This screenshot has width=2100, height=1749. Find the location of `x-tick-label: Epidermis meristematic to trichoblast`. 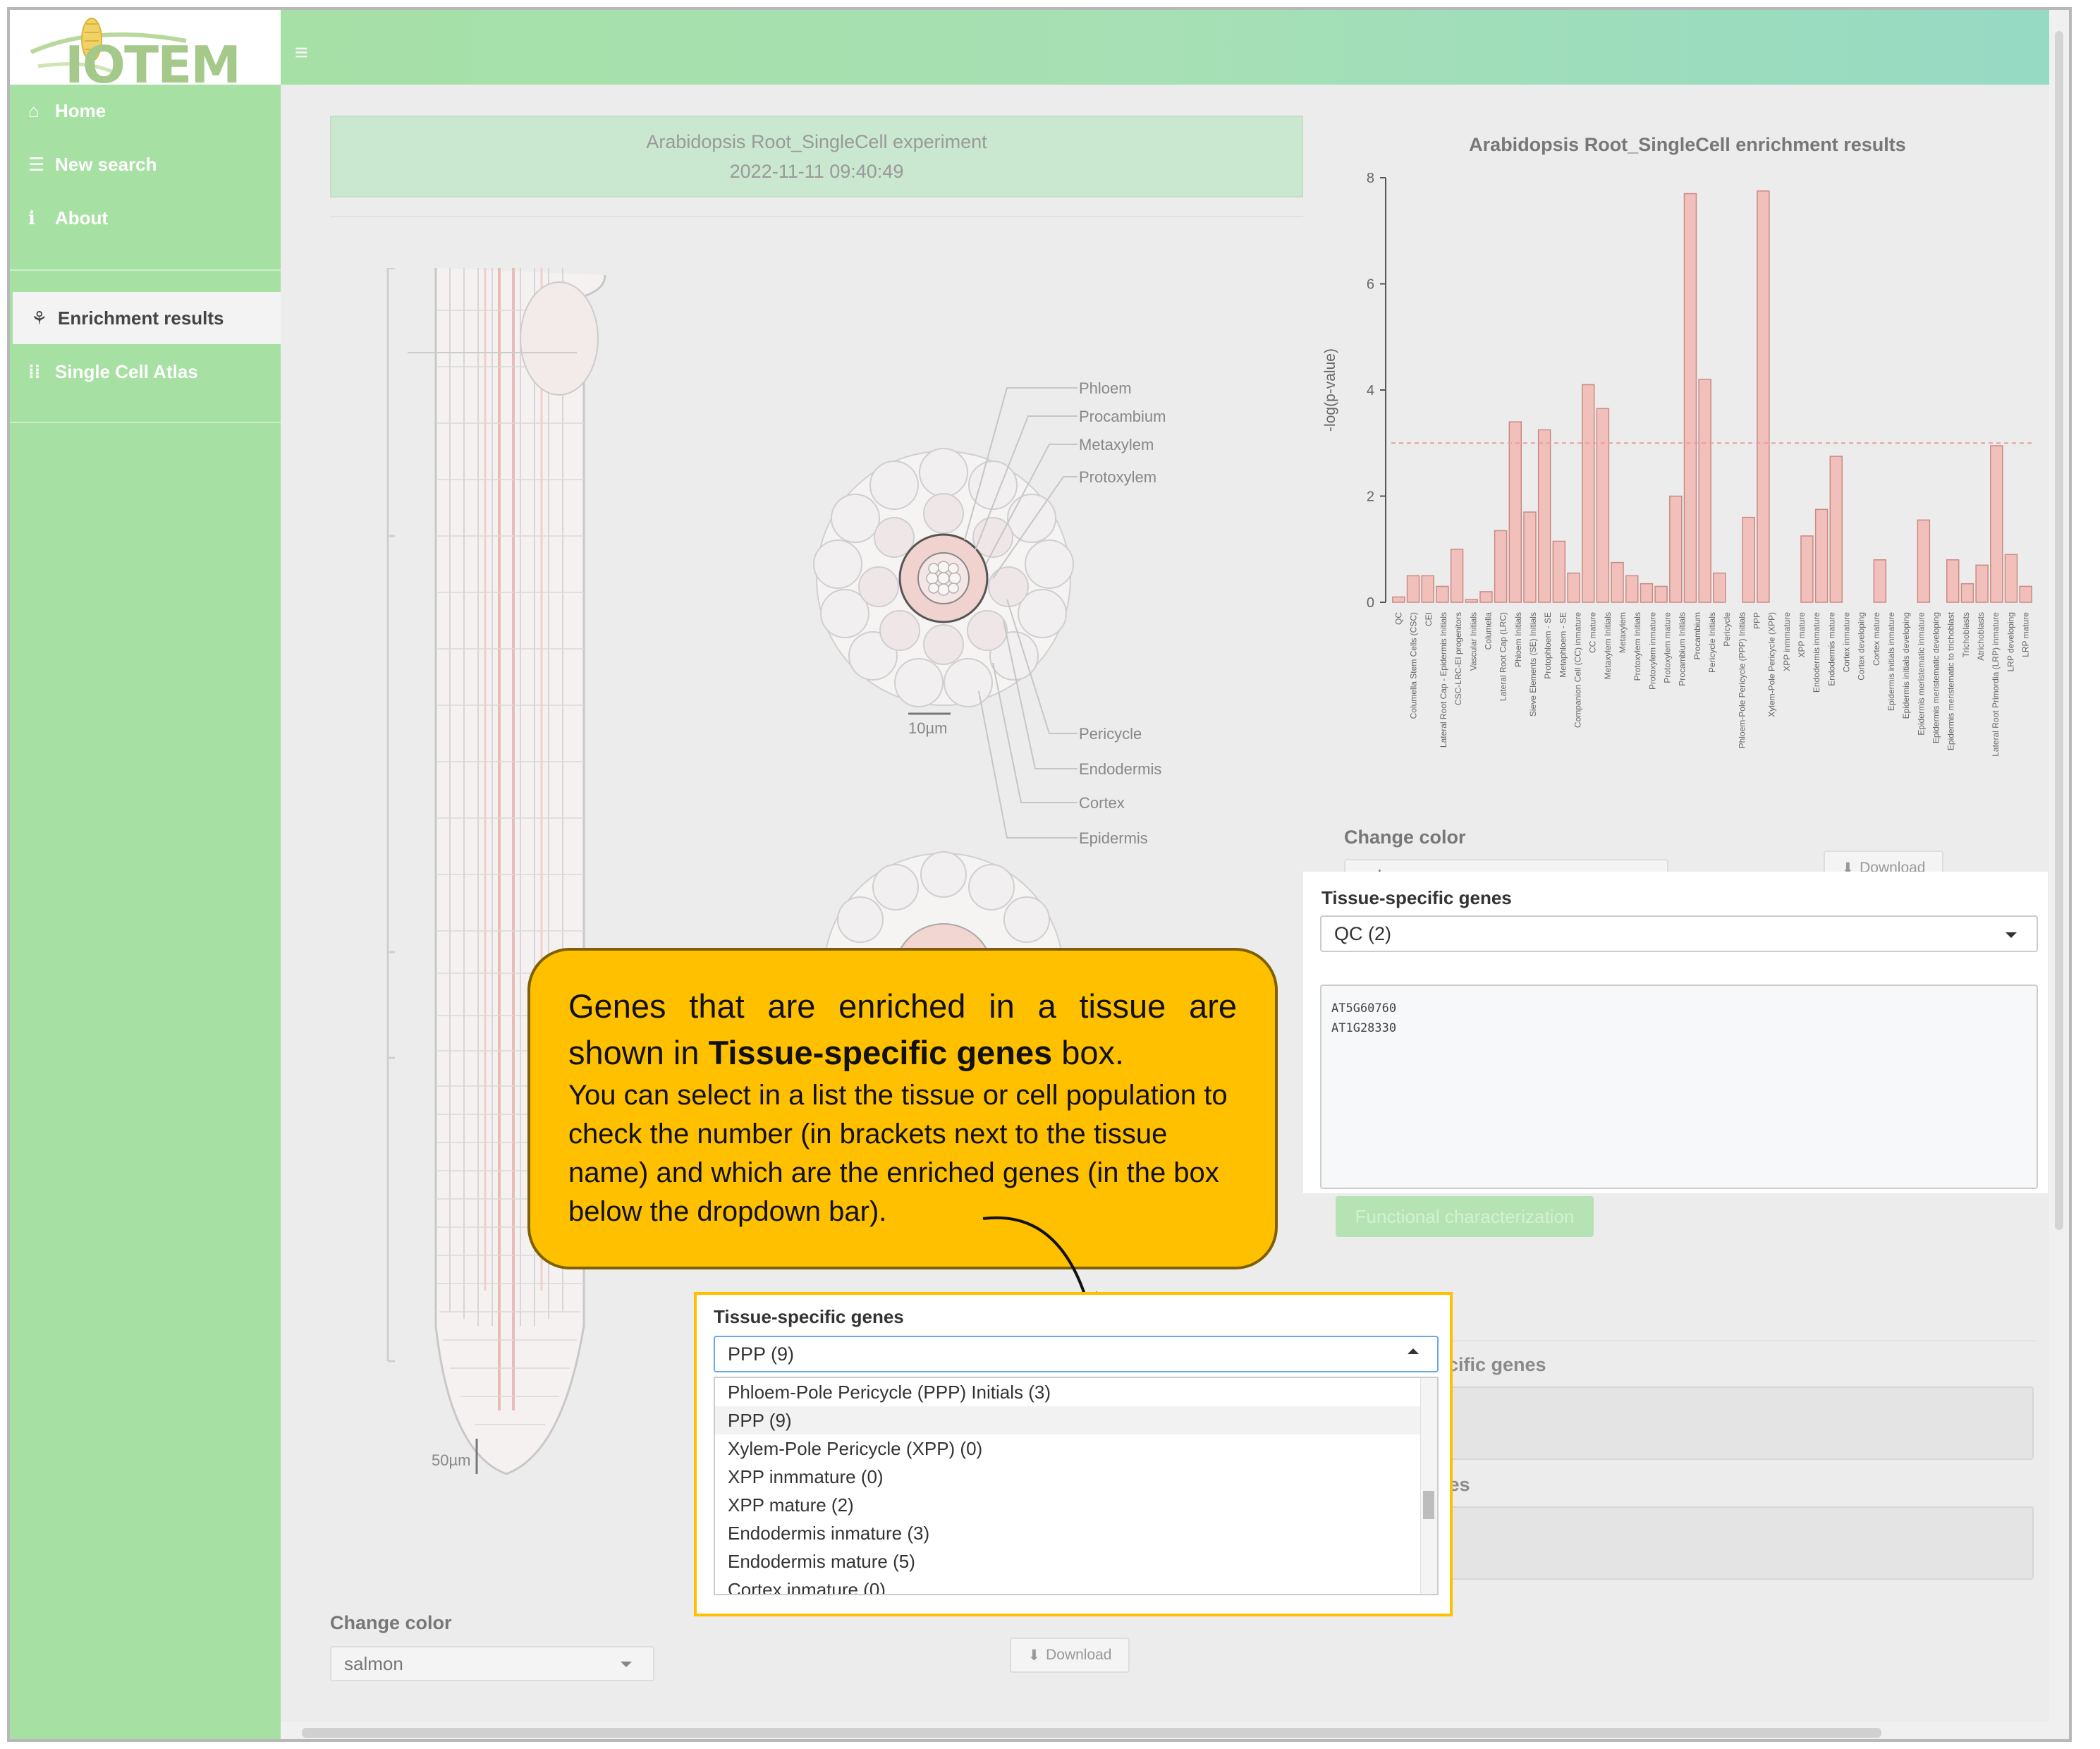

x-tick-label: Epidermis meristematic to trichoblast is located at coordinates (1951, 680).